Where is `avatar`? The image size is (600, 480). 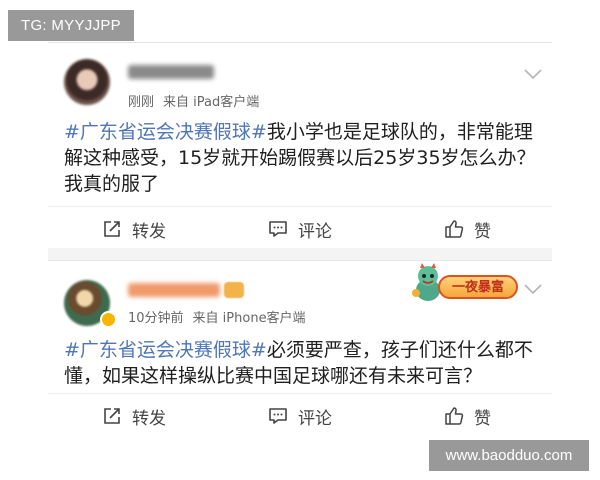
avatar is located at coordinates (87, 82).